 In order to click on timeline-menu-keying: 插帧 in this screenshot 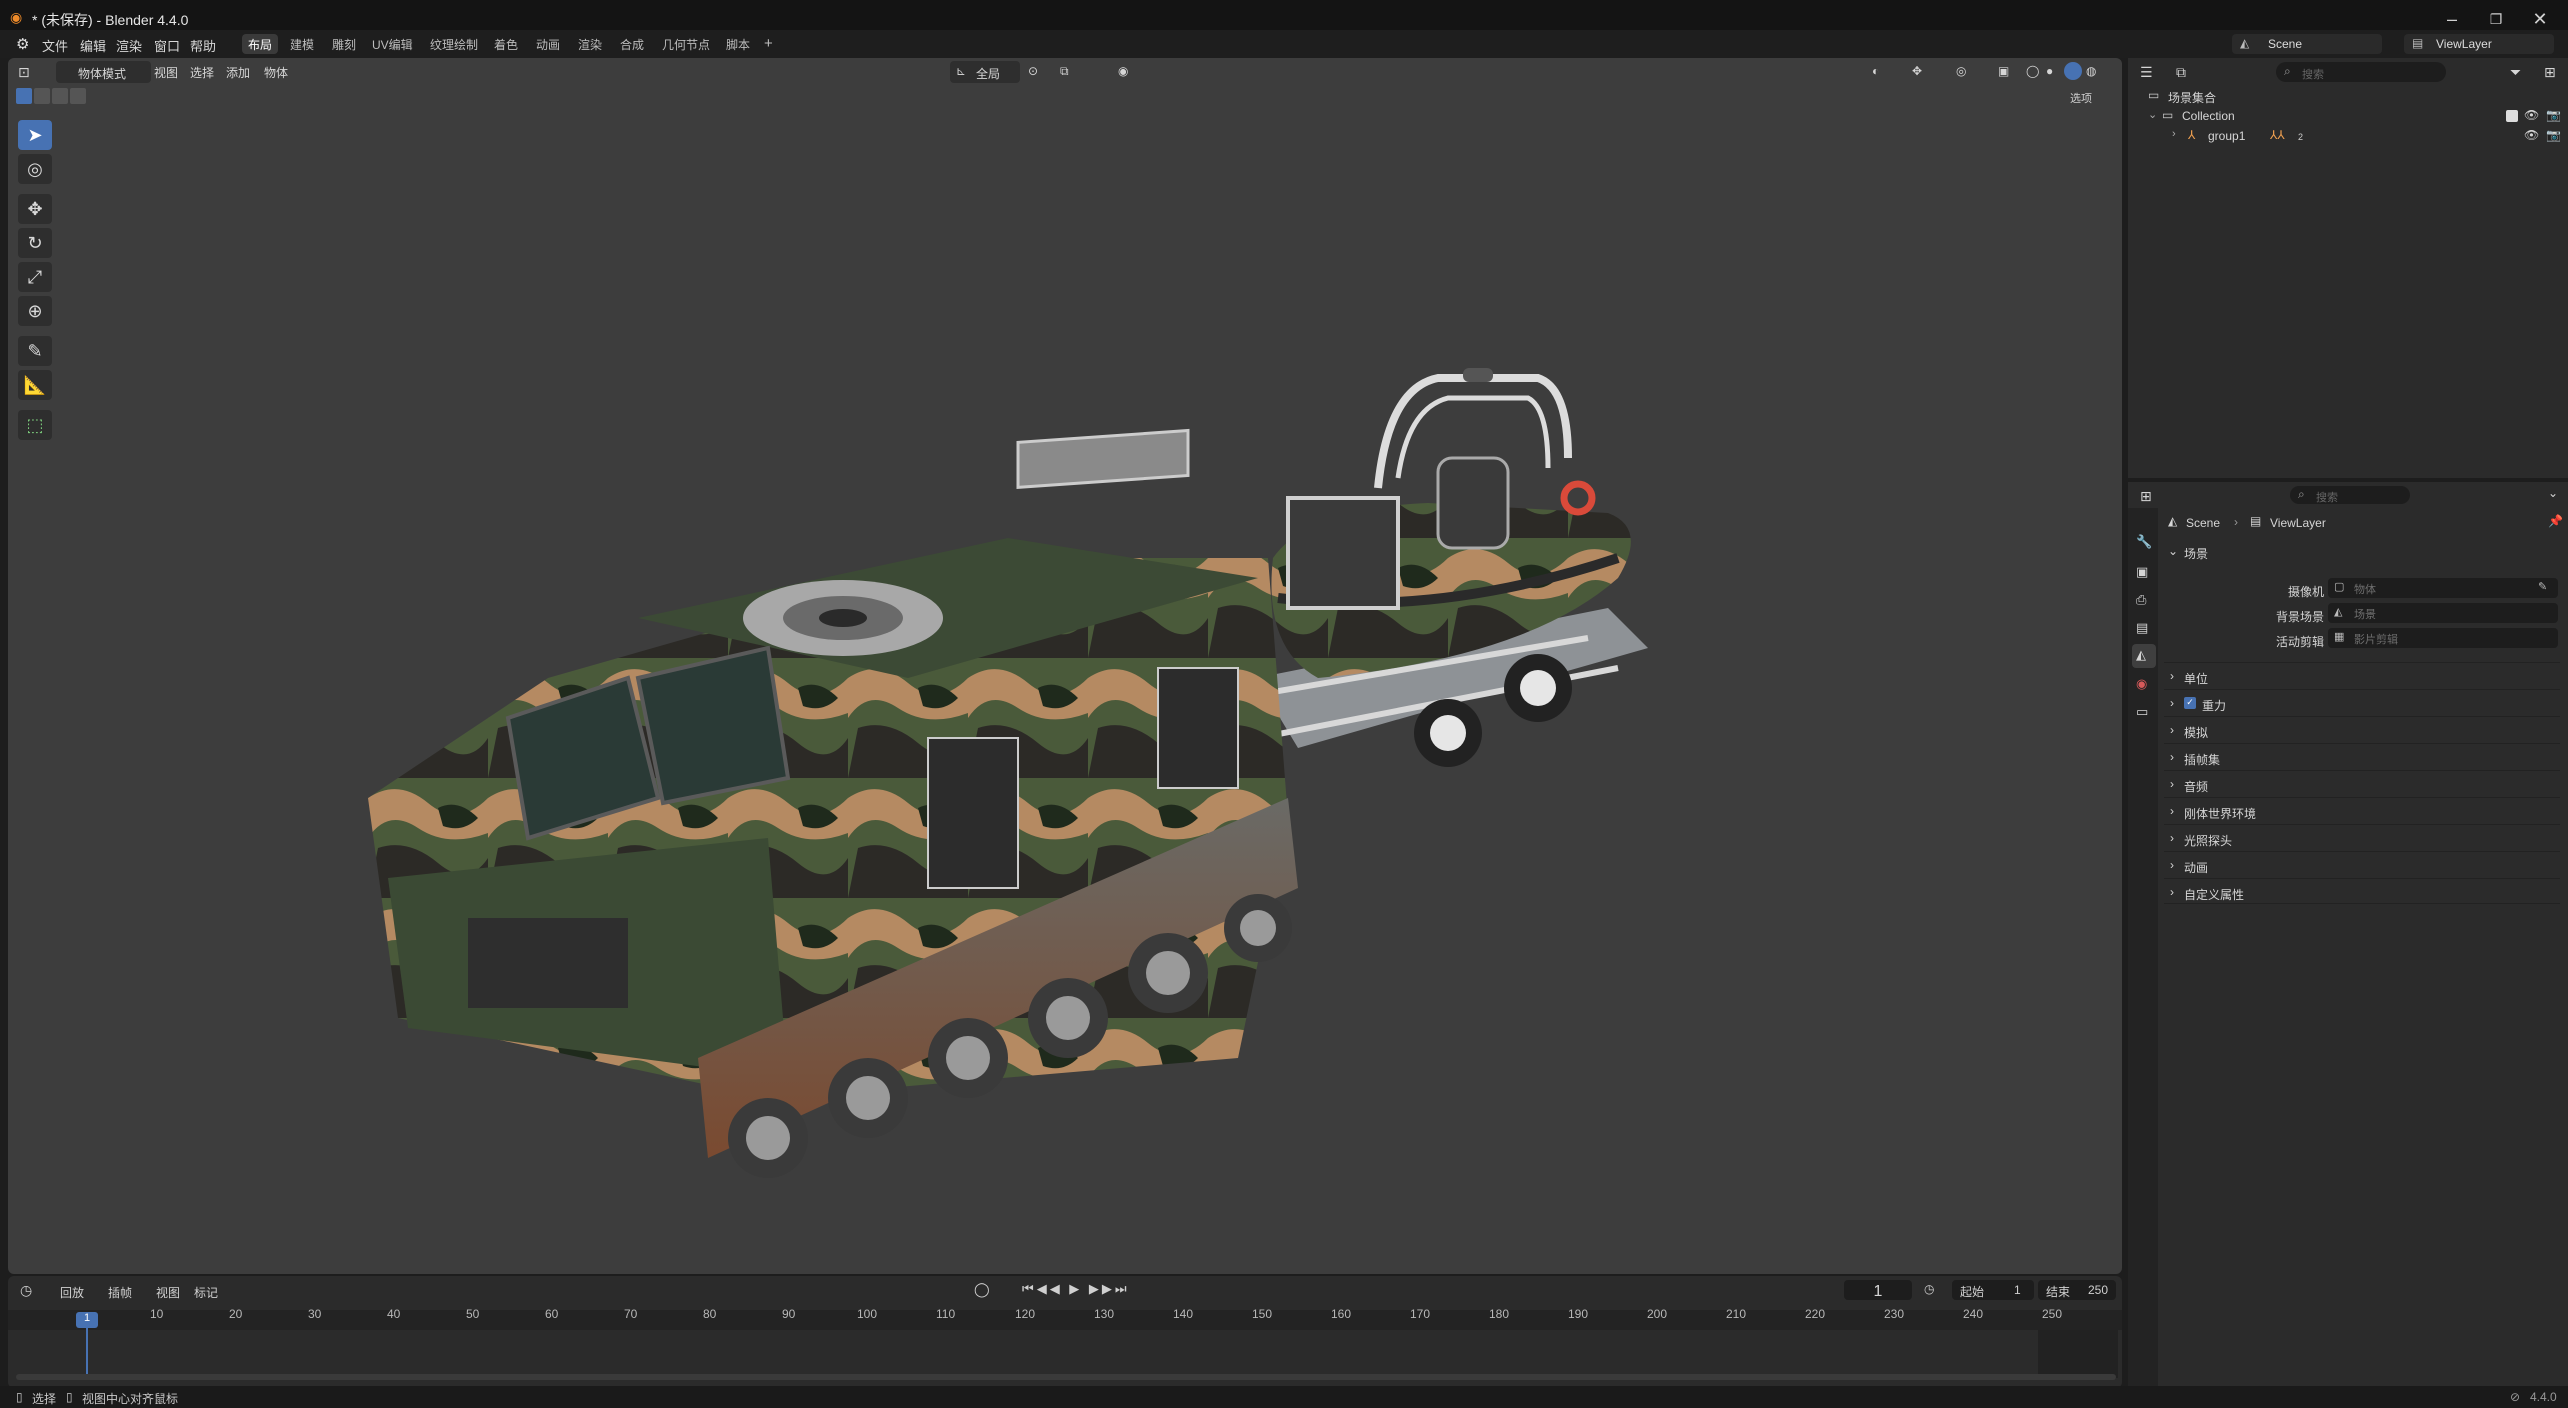, I will do `click(120, 1292)`.